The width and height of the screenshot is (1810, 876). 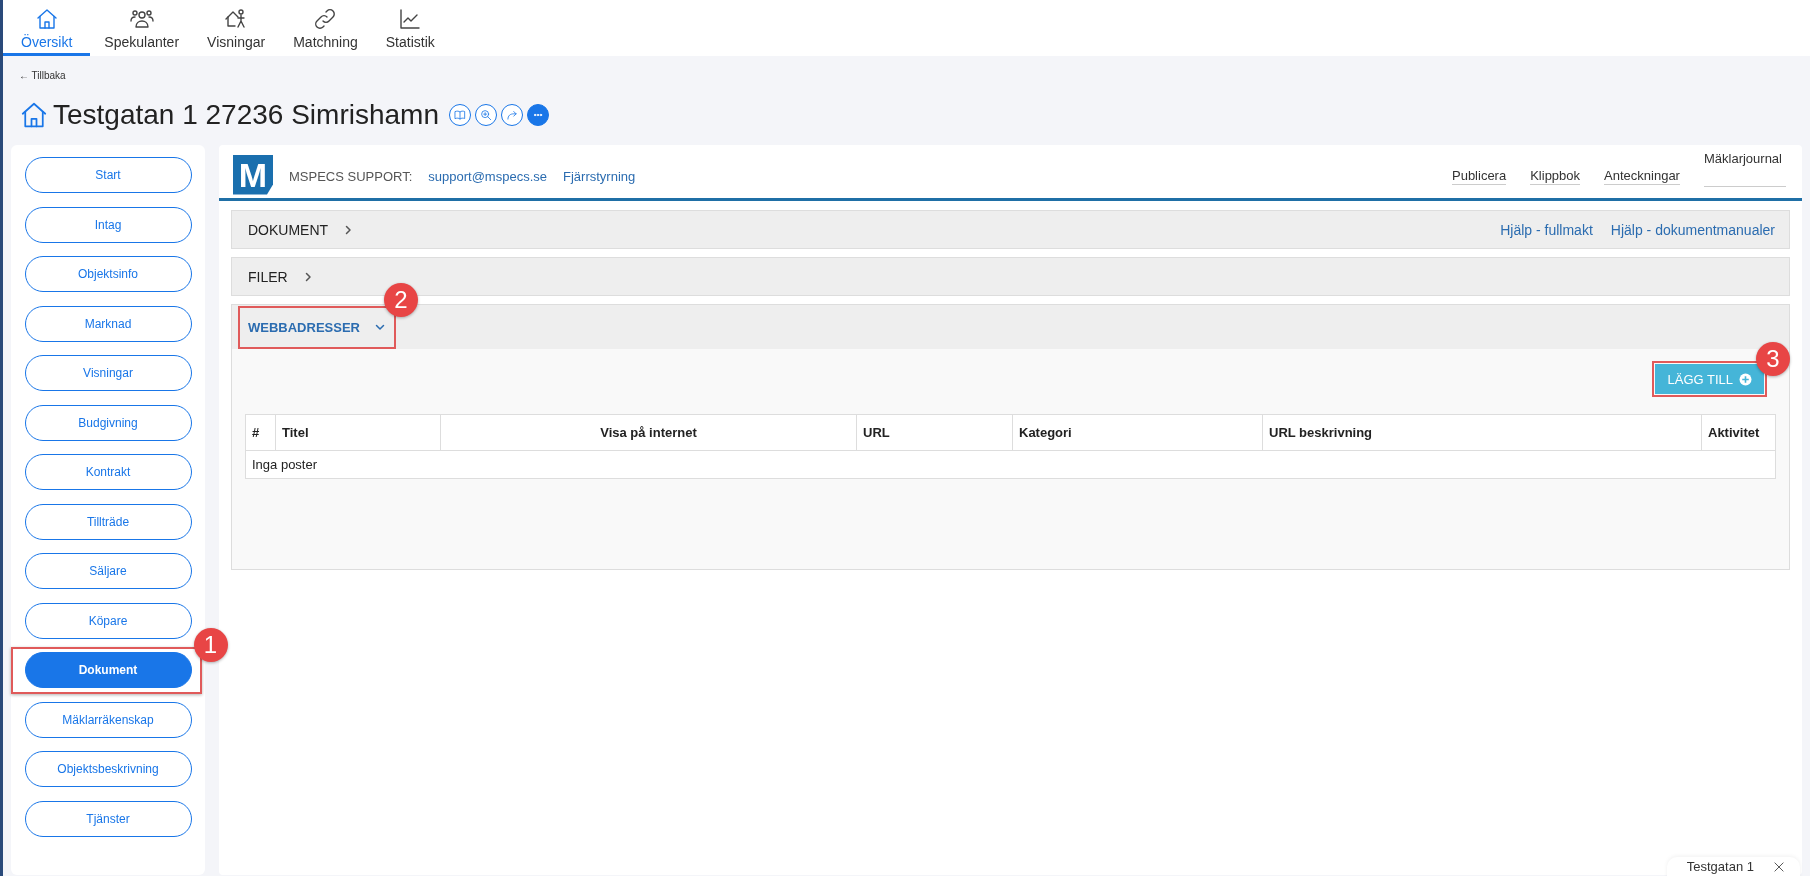 What do you see at coordinates (108, 818) in the screenshot?
I see `sidebar-item: Tjänster` at bounding box center [108, 818].